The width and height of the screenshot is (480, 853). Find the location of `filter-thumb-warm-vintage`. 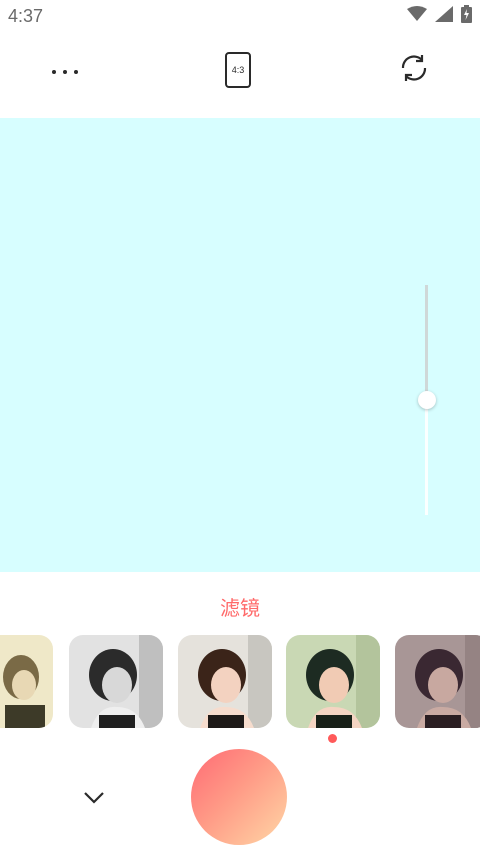

filter-thumb-warm-vintage is located at coordinates (26, 681).